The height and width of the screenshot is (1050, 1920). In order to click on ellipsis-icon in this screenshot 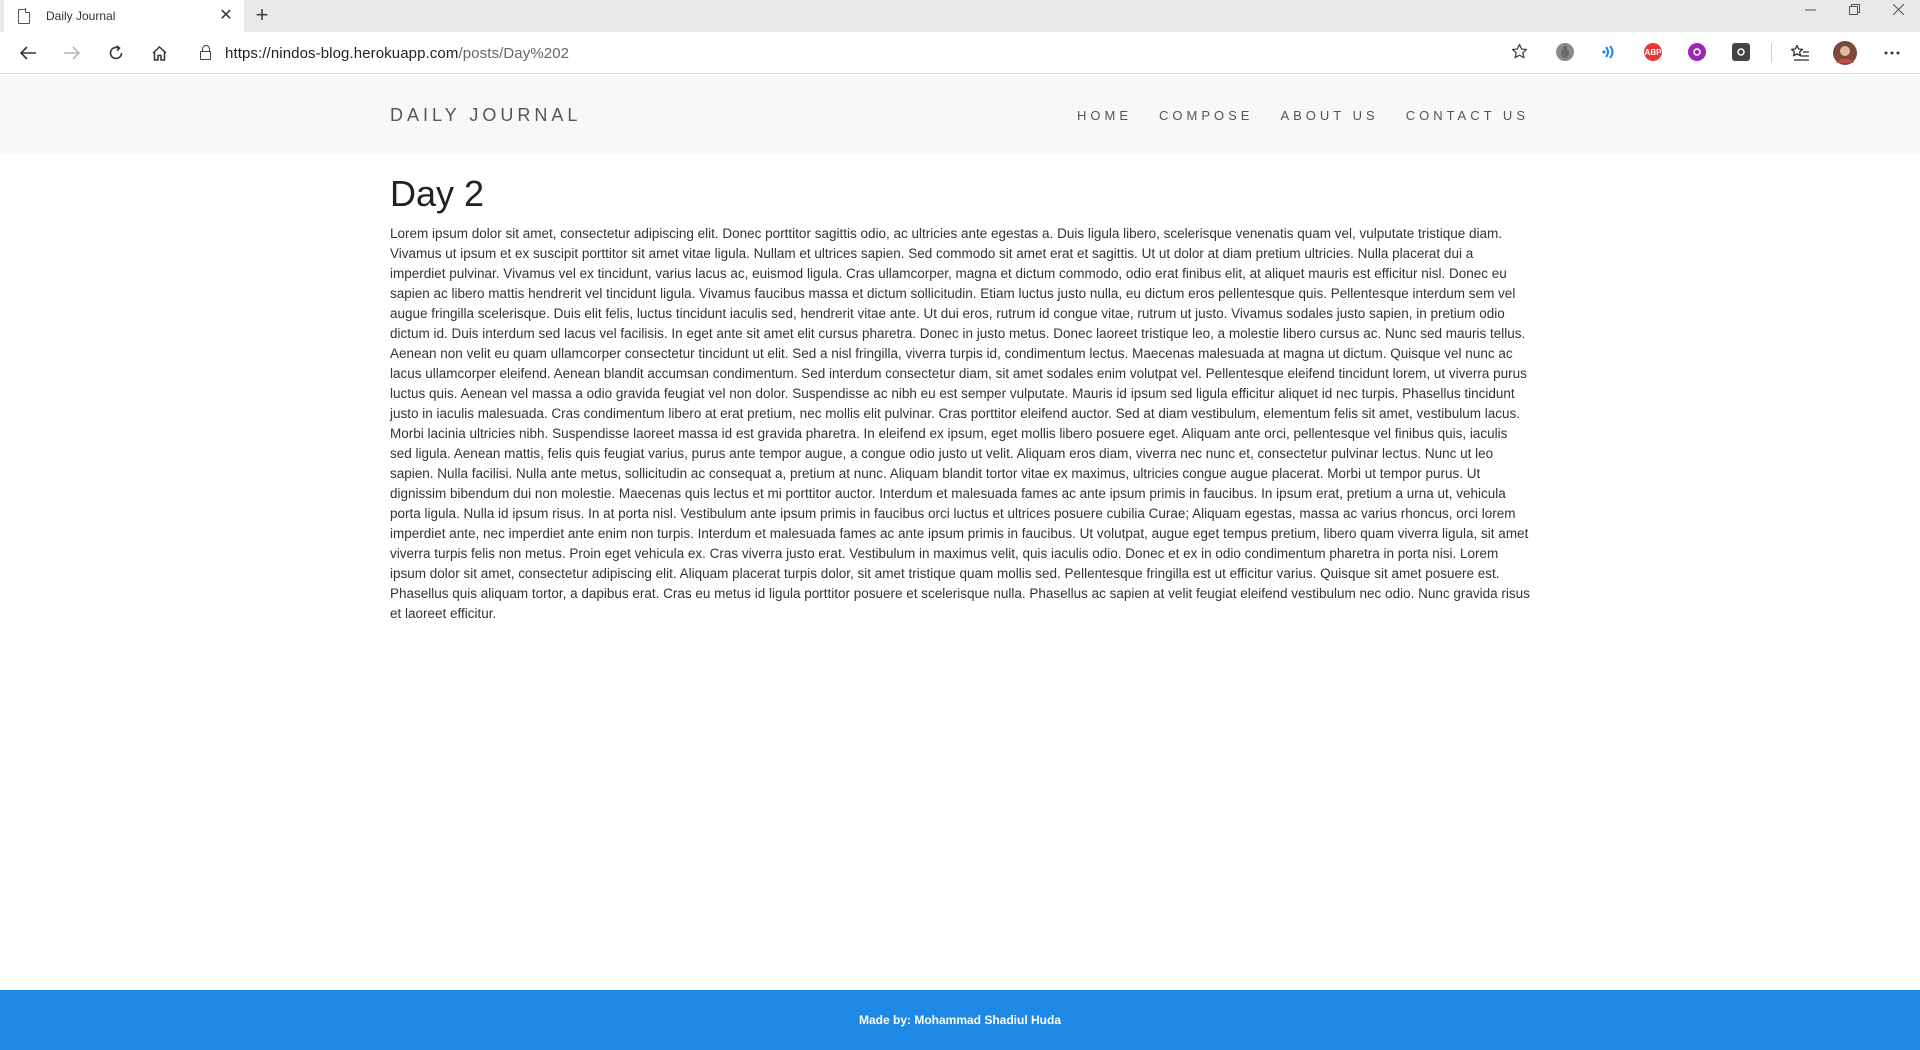, I will do `click(1892, 53)`.